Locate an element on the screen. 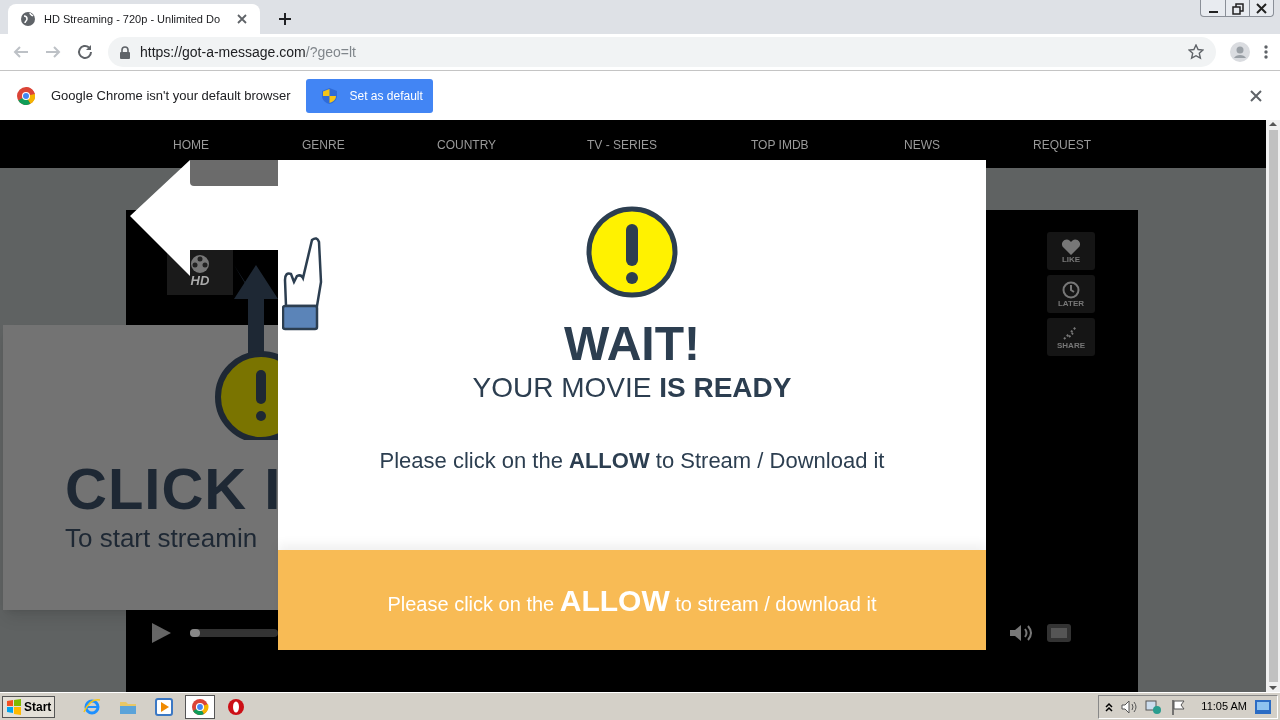 Image resolution: width=1280 pixels, height=720 pixels. browser-tab: HD Streaming - 720p - Unlimited Do is located at coordinates (134, 19).